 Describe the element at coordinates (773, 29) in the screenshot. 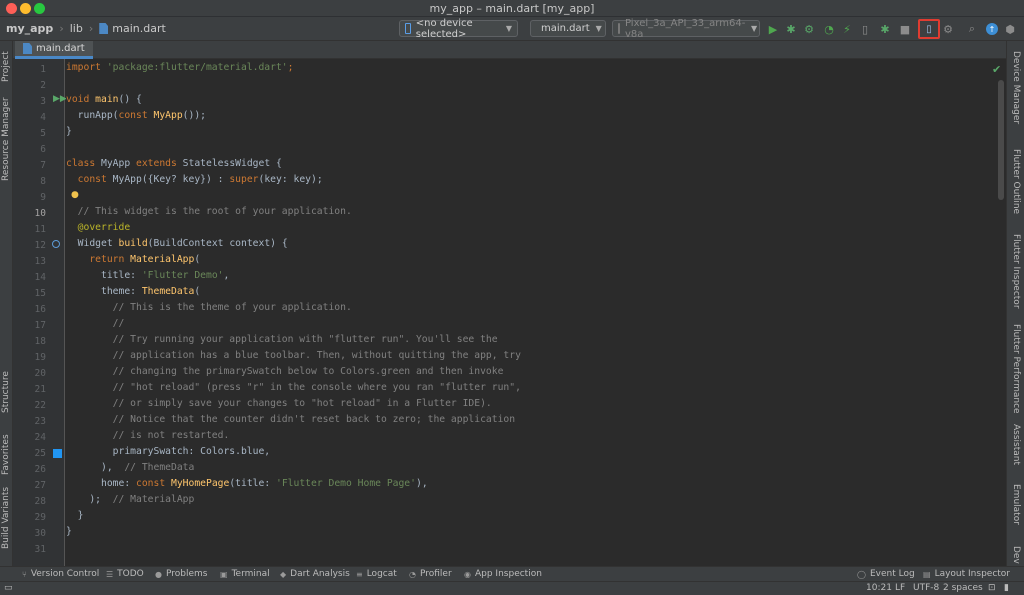

I see `run-icon: ▶` at that location.